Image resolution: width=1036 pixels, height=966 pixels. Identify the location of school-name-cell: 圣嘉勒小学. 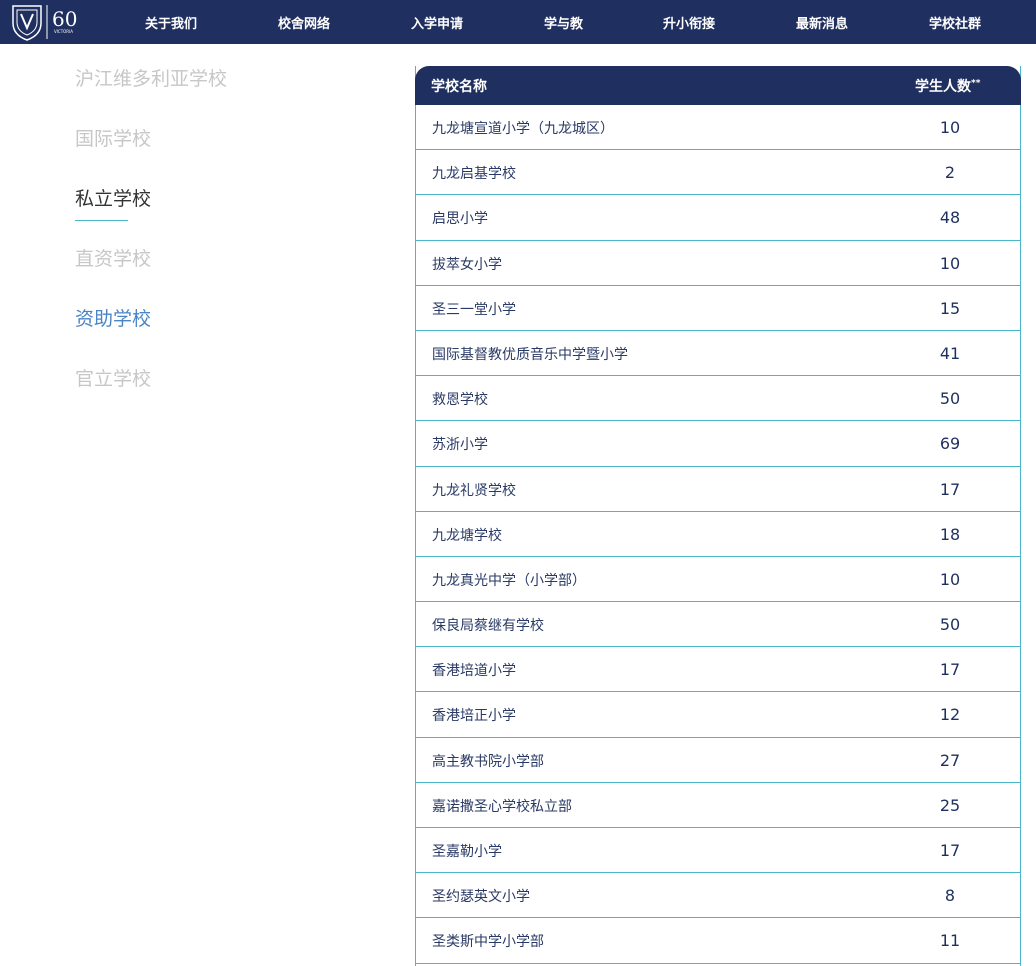
(467, 852).